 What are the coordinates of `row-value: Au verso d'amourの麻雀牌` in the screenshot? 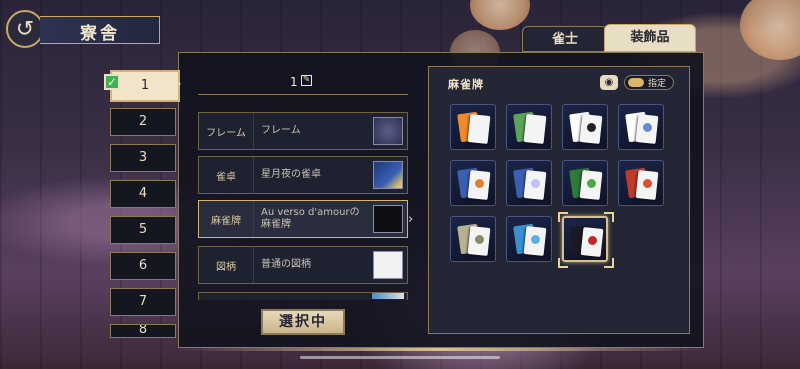 It's located at (310, 218).